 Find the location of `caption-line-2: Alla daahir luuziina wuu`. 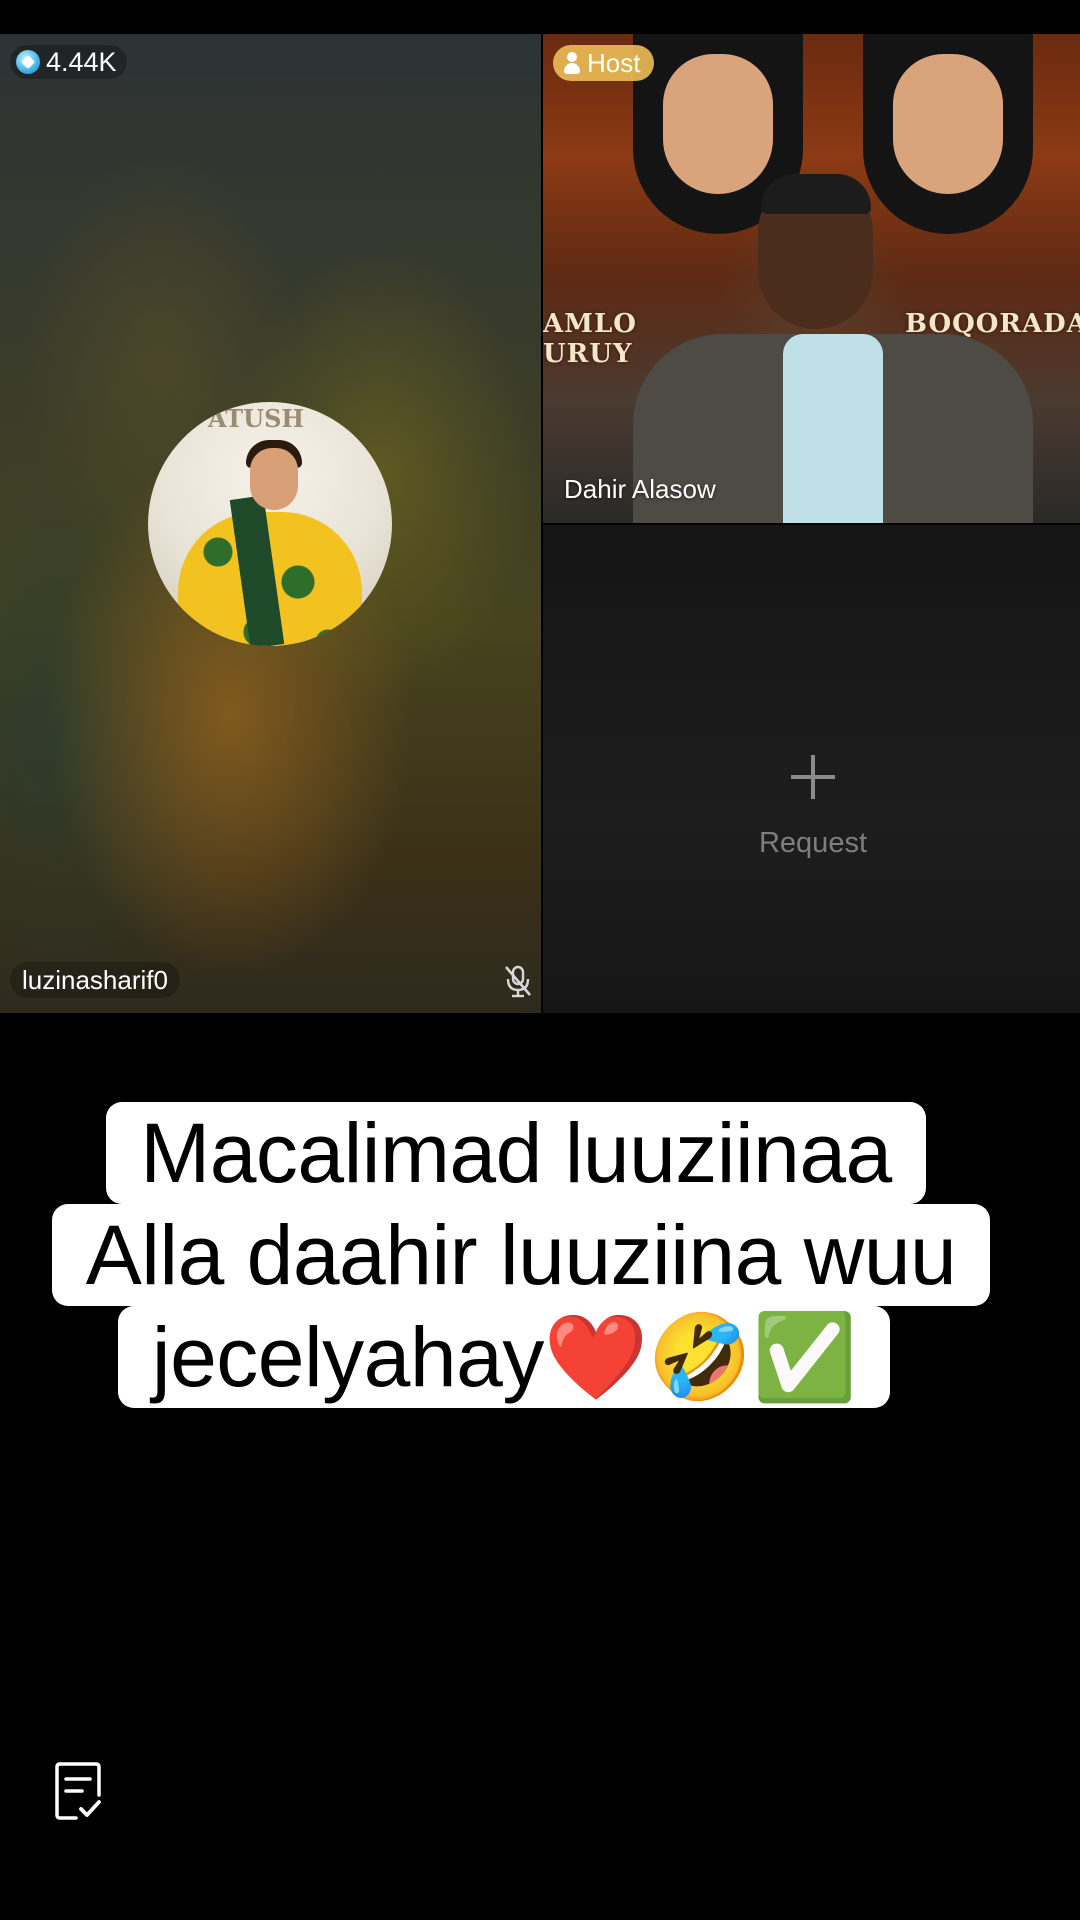

caption-line-2: Alla daahir luuziina wuu is located at coordinates (521, 1255).